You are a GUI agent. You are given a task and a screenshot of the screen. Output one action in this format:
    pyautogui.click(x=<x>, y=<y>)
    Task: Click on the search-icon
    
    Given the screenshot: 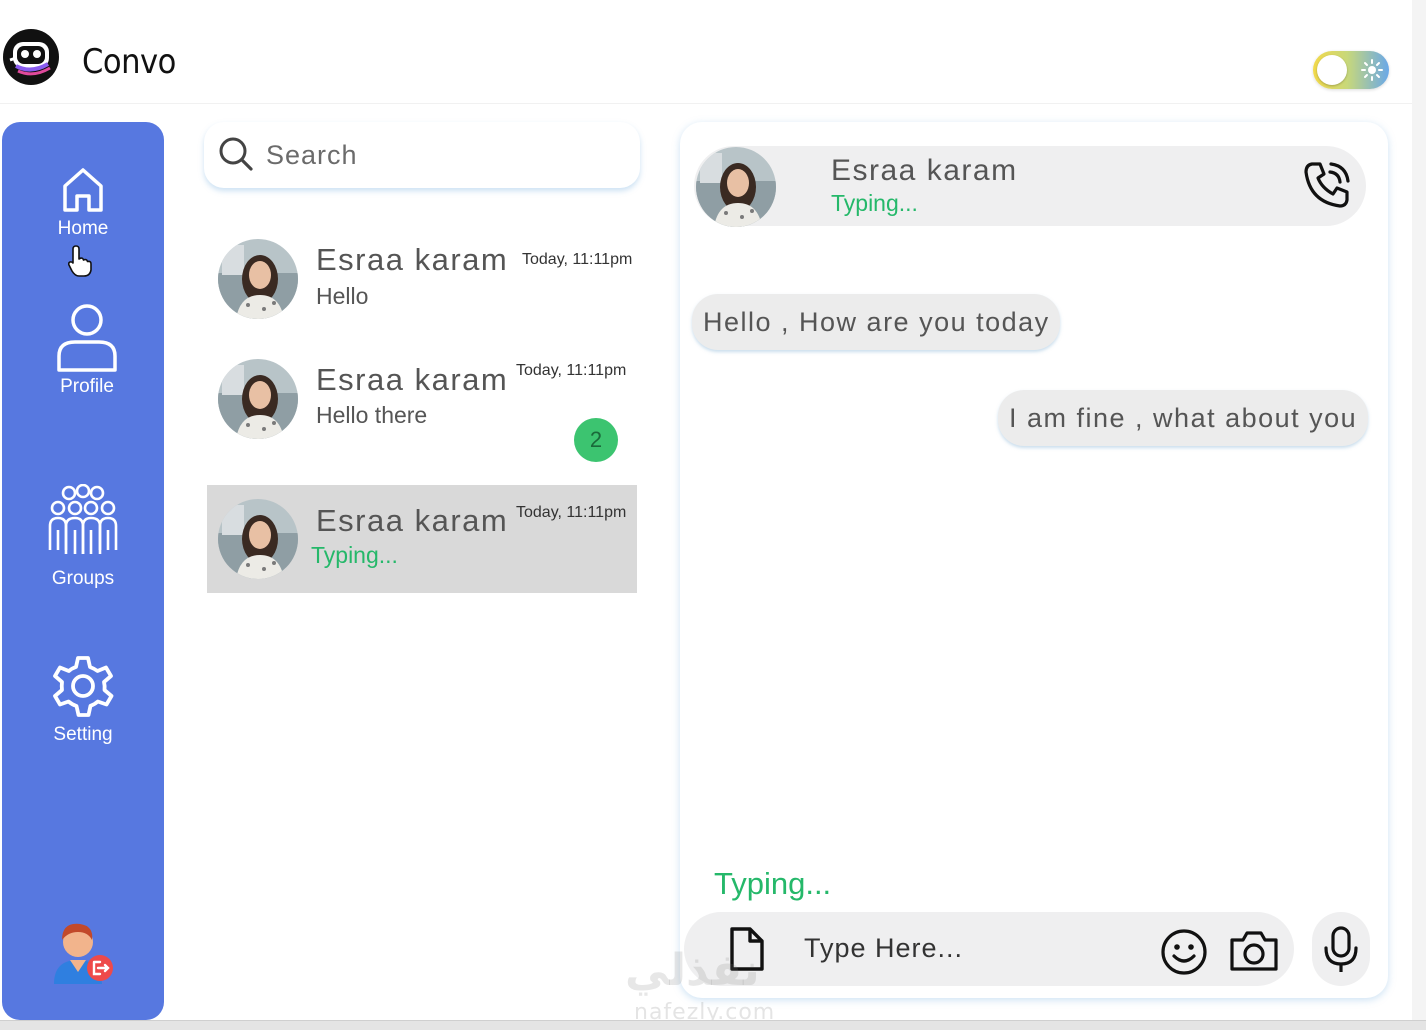 What is the action you would take?
    pyautogui.click(x=236, y=154)
    